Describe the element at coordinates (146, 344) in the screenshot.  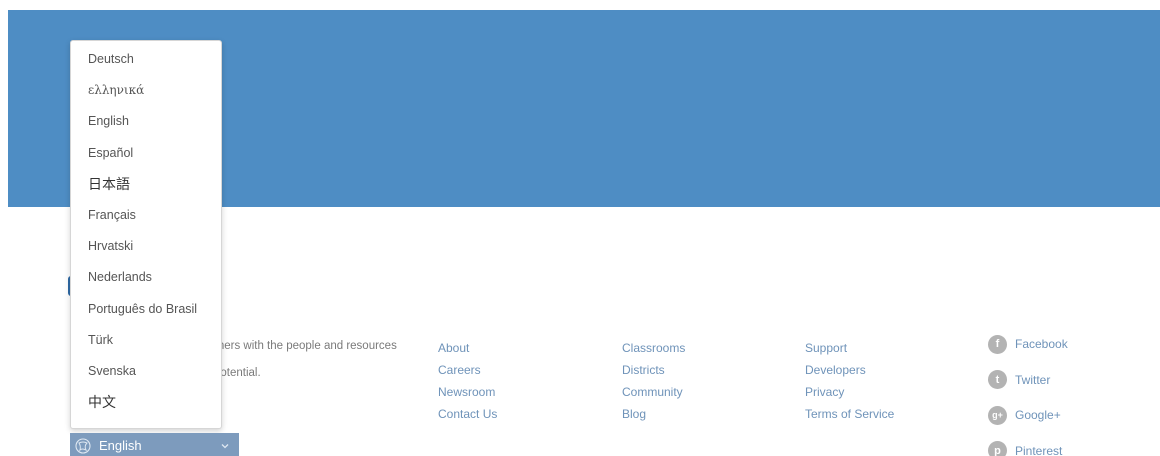
I see `language-option-turk: Türk` at that location.